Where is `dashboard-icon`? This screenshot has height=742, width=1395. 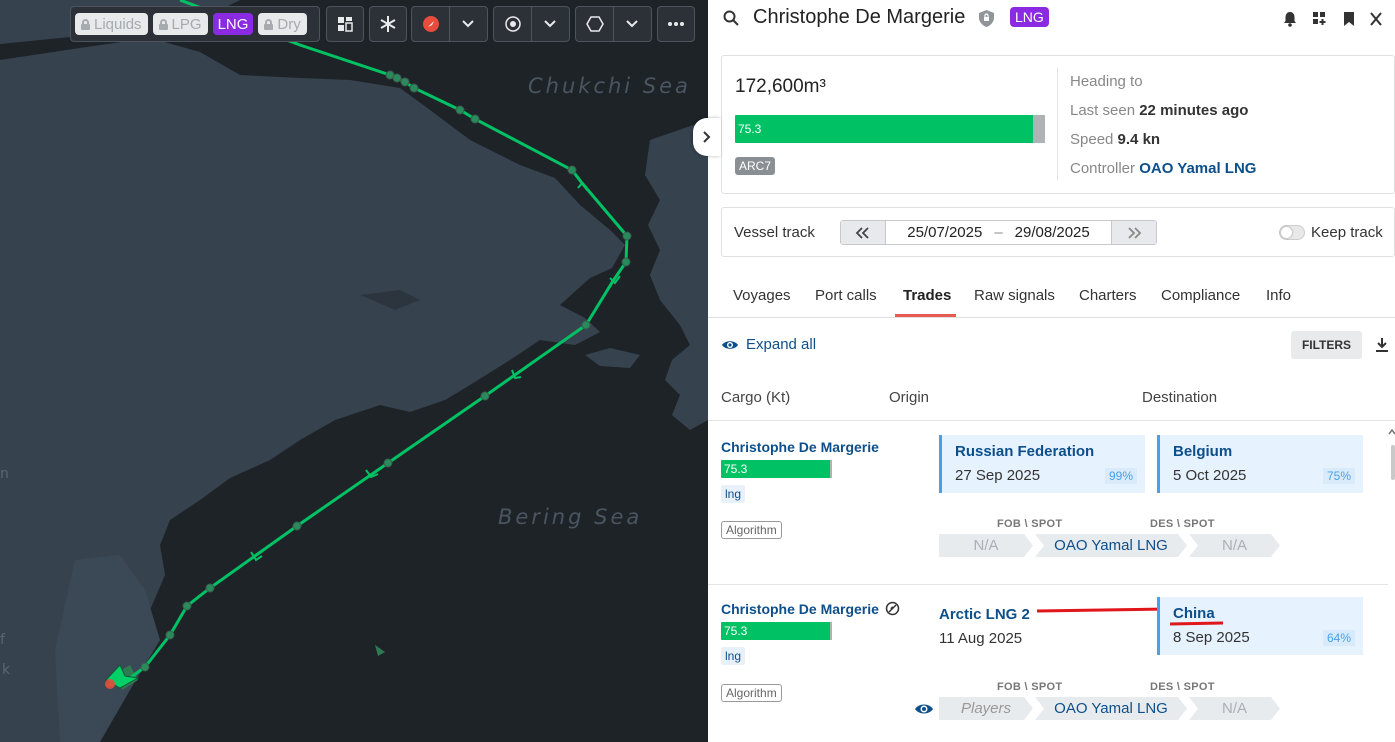
dashboard-icon is located at coordinates (345, 24).